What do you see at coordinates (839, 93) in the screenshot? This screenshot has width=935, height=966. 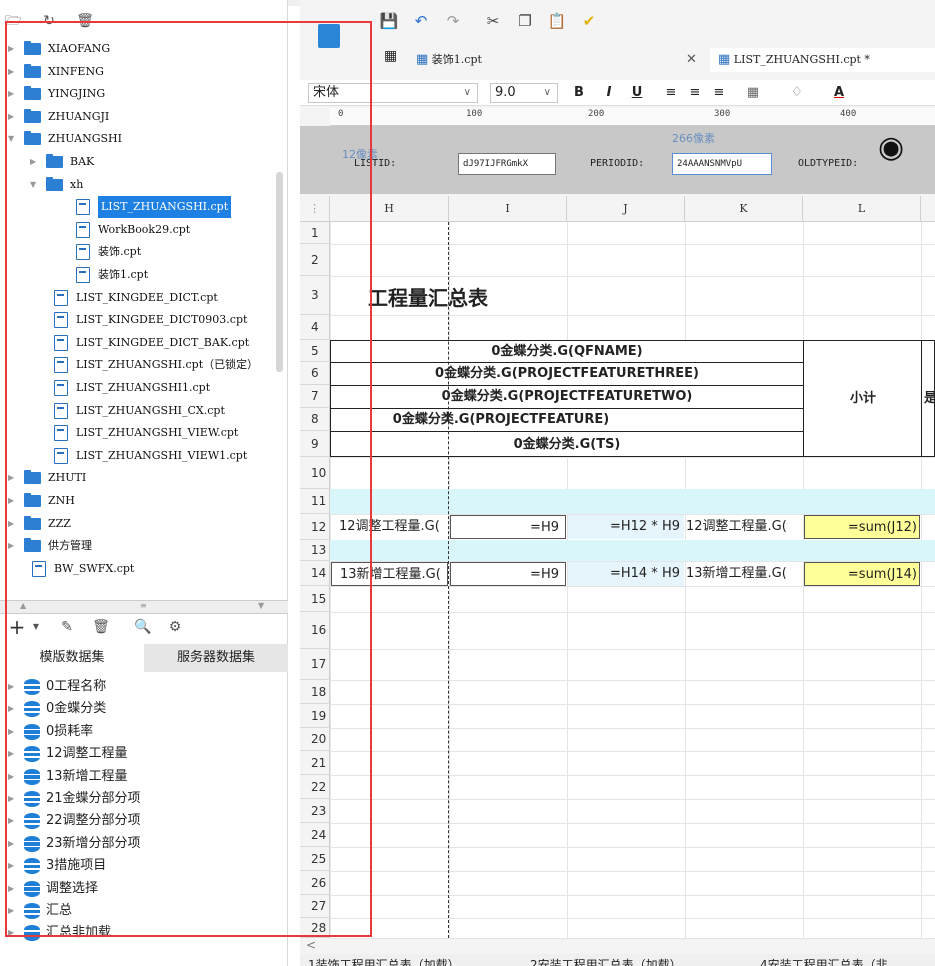 I see `font-color-icon: A` at bounding box center [839, 93].